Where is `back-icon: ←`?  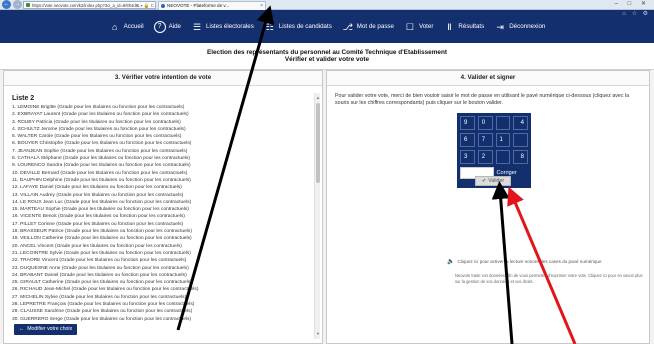
back-icon: ← is located at coordinates (6, 4).